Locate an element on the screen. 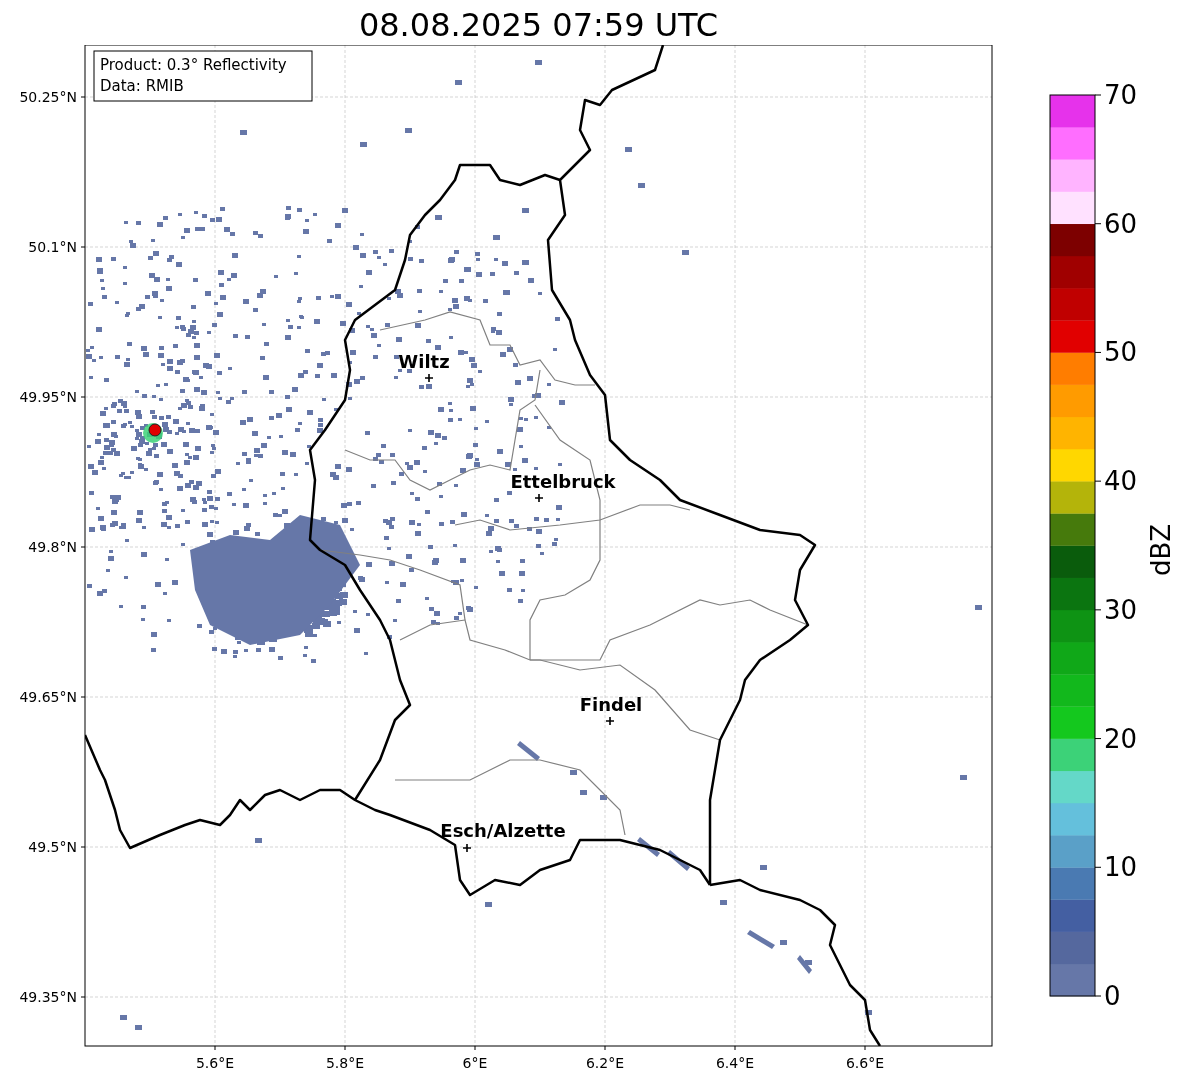 The width and height of the screenshot is (1184, 1081). info-text: Data: RMIB is located at coordinates (142, 86).